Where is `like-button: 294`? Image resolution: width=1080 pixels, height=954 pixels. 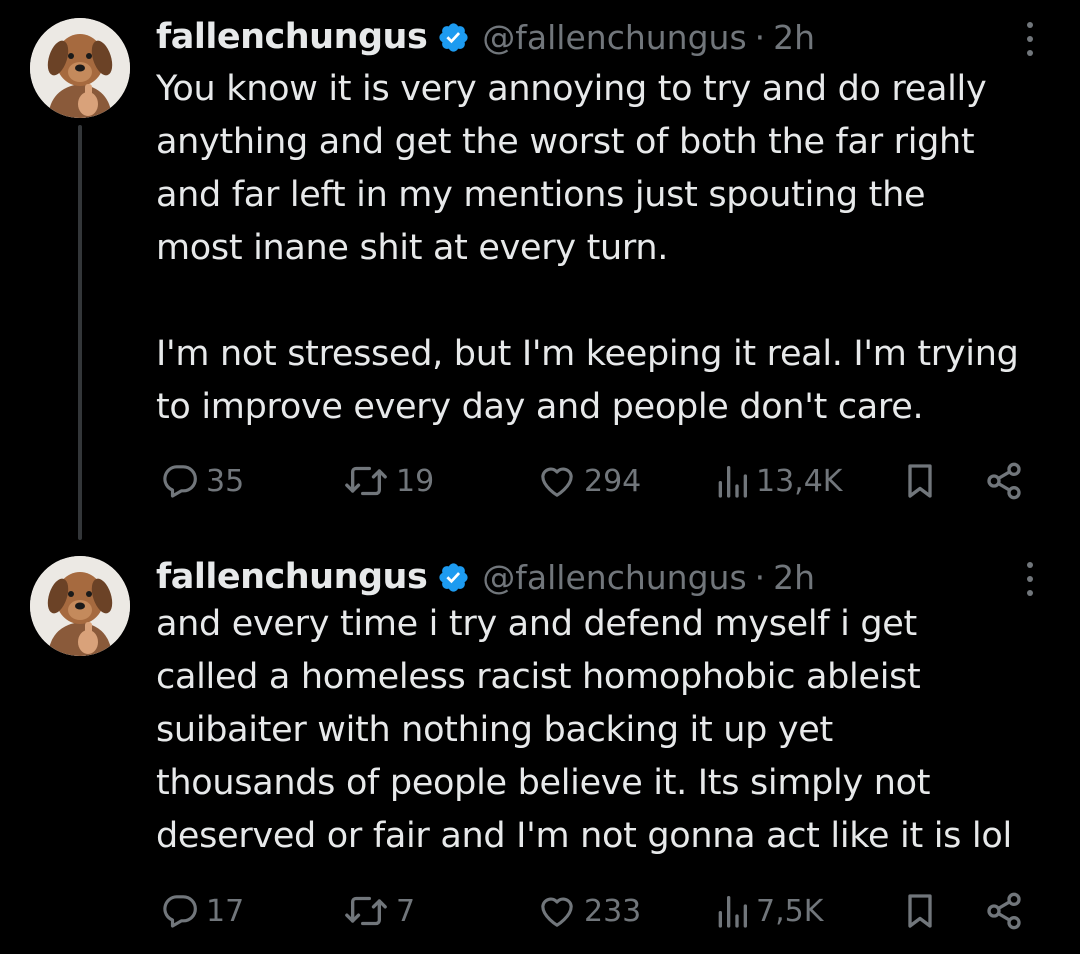
like-button: 294 is located at coordinates (588, 481).